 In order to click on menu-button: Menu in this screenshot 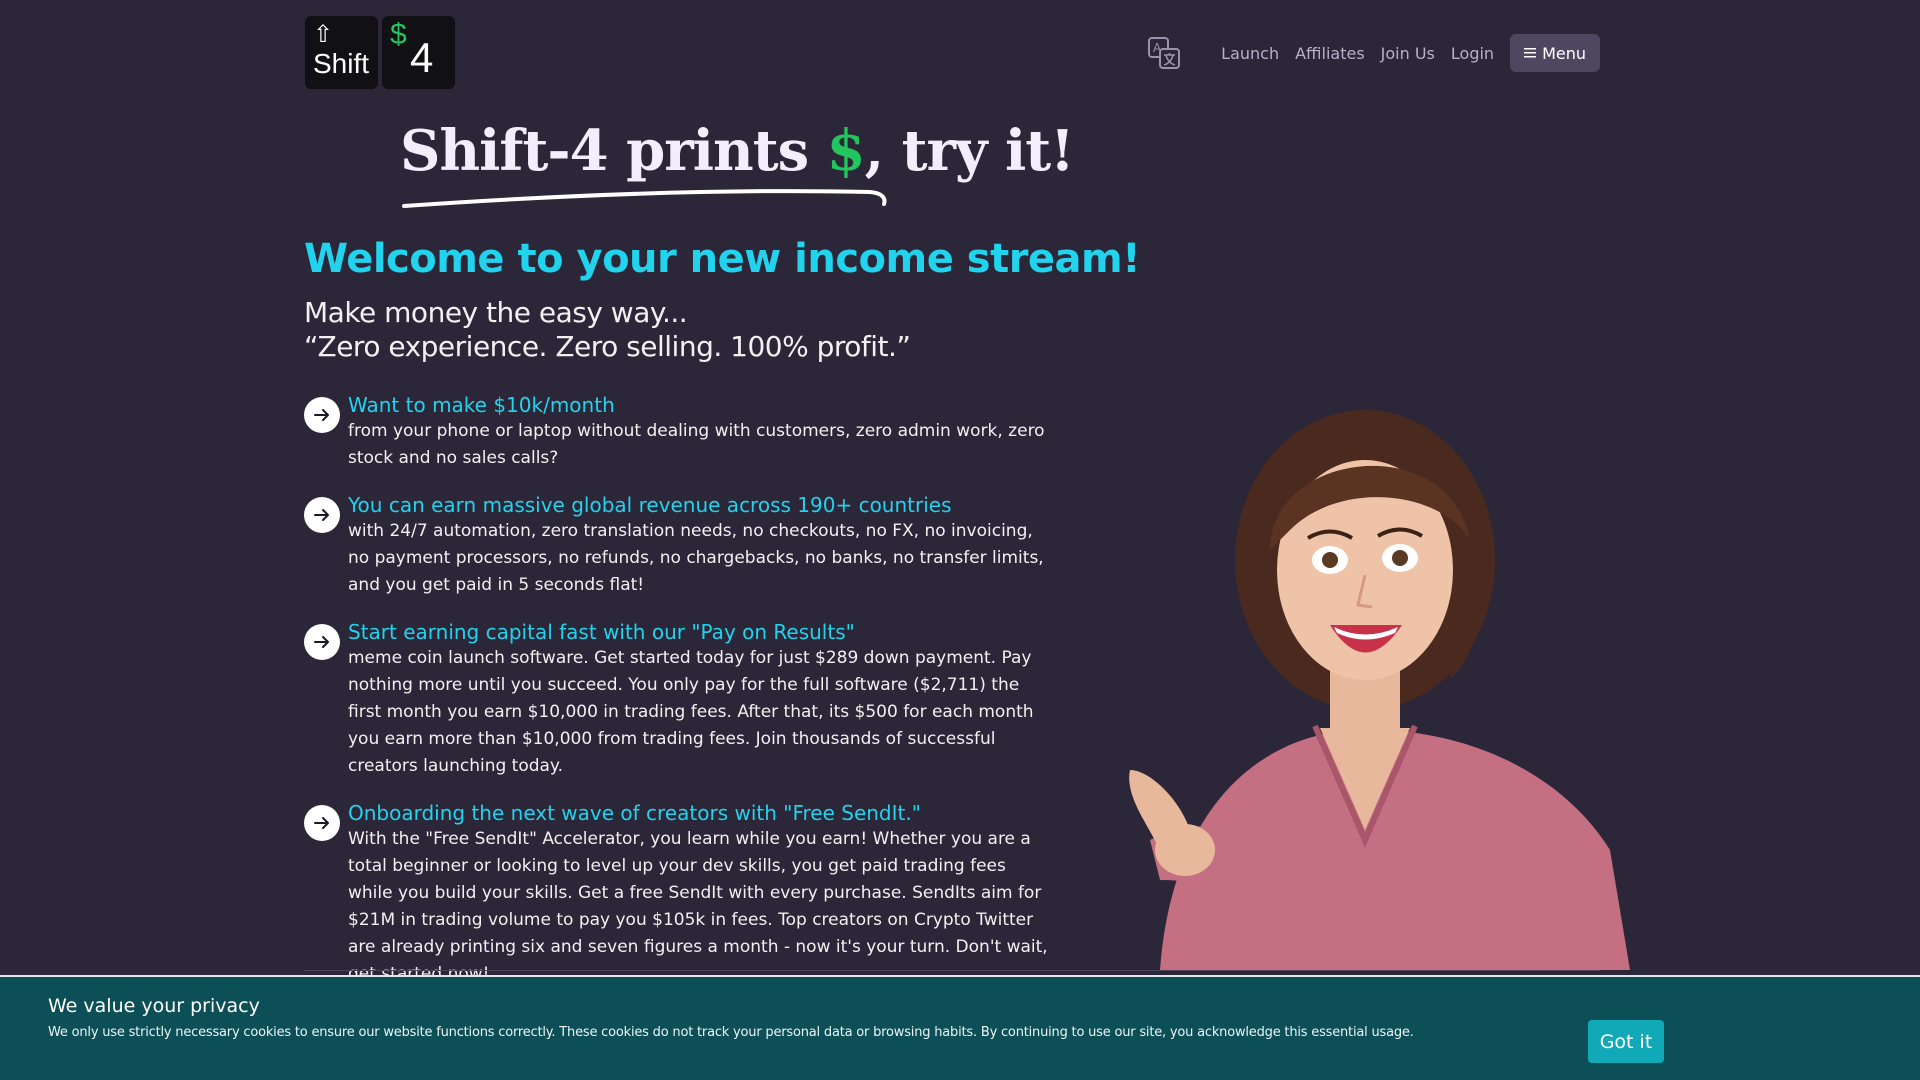, I will do `click(1555, 53)`.